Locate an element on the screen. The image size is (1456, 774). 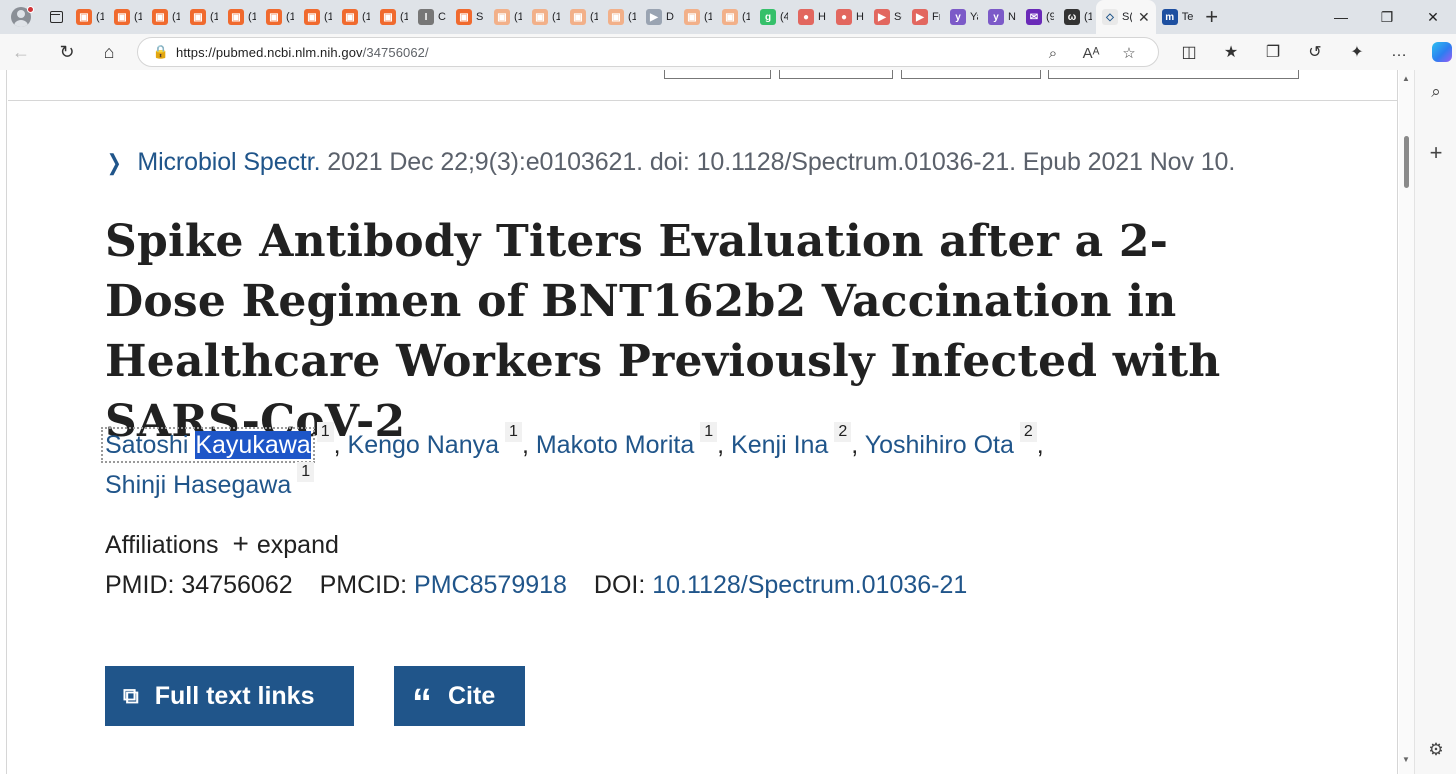
sidebar-settings-icon: ⚙ is located at coordinates (1435, 750).